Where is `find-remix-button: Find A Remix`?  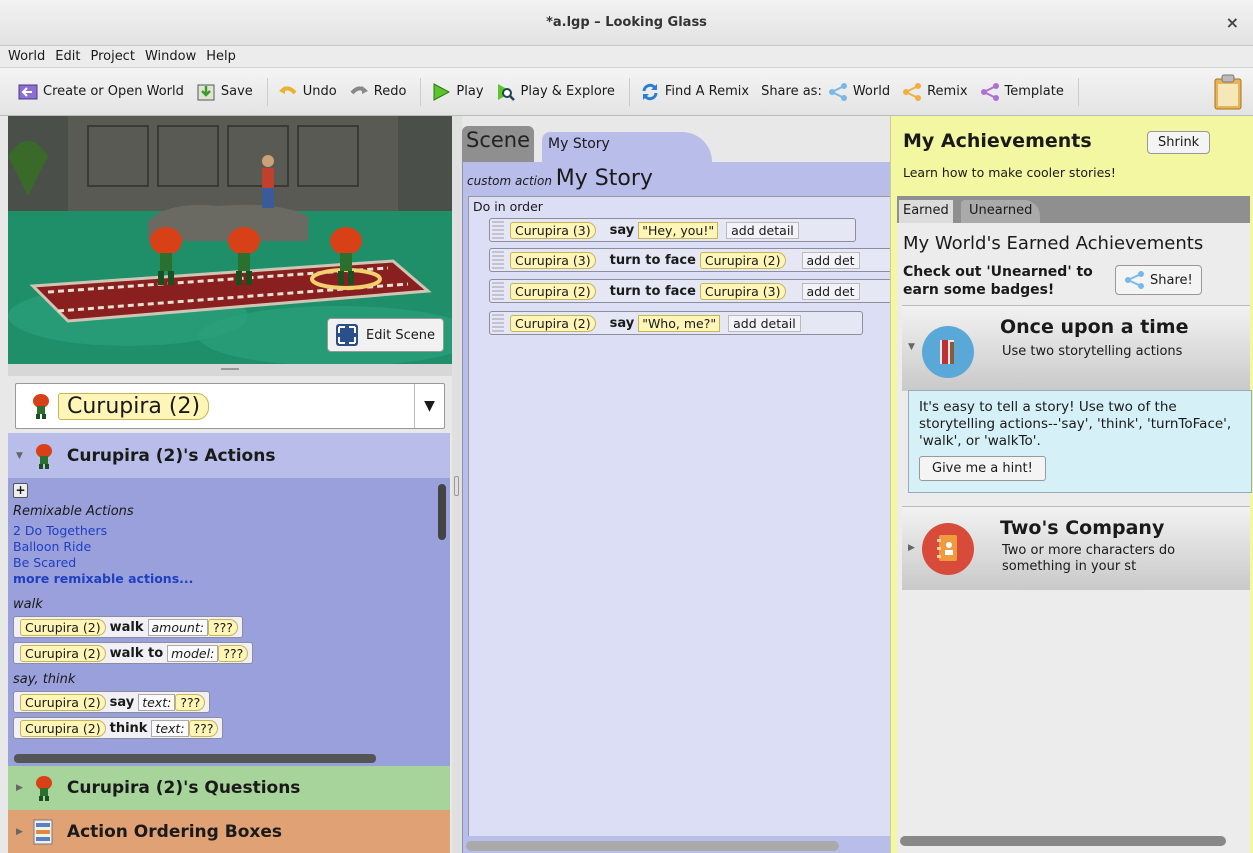 find-remix-button: Find A Remix is located at coordinates (694, 92).